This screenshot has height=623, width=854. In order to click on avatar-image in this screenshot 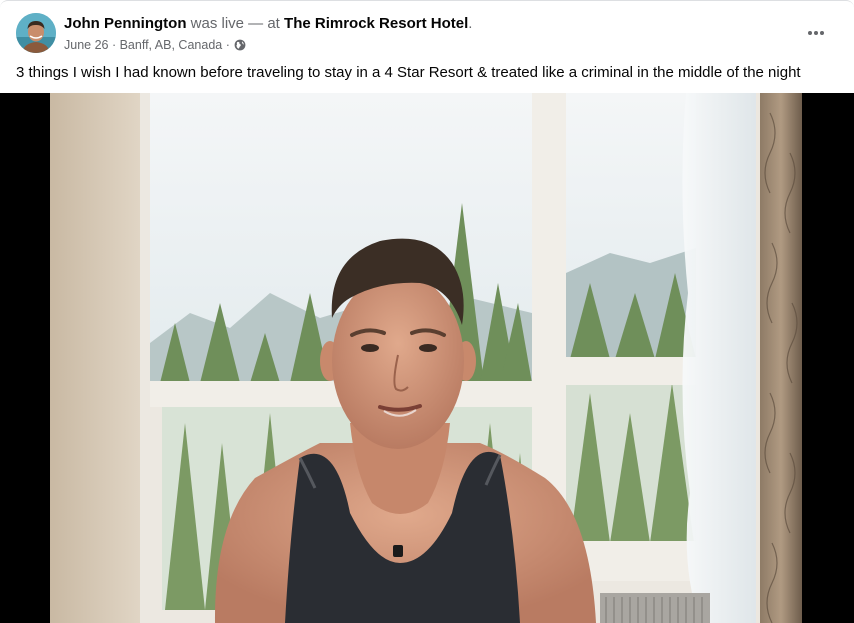, I will do `click(36, 33)`.